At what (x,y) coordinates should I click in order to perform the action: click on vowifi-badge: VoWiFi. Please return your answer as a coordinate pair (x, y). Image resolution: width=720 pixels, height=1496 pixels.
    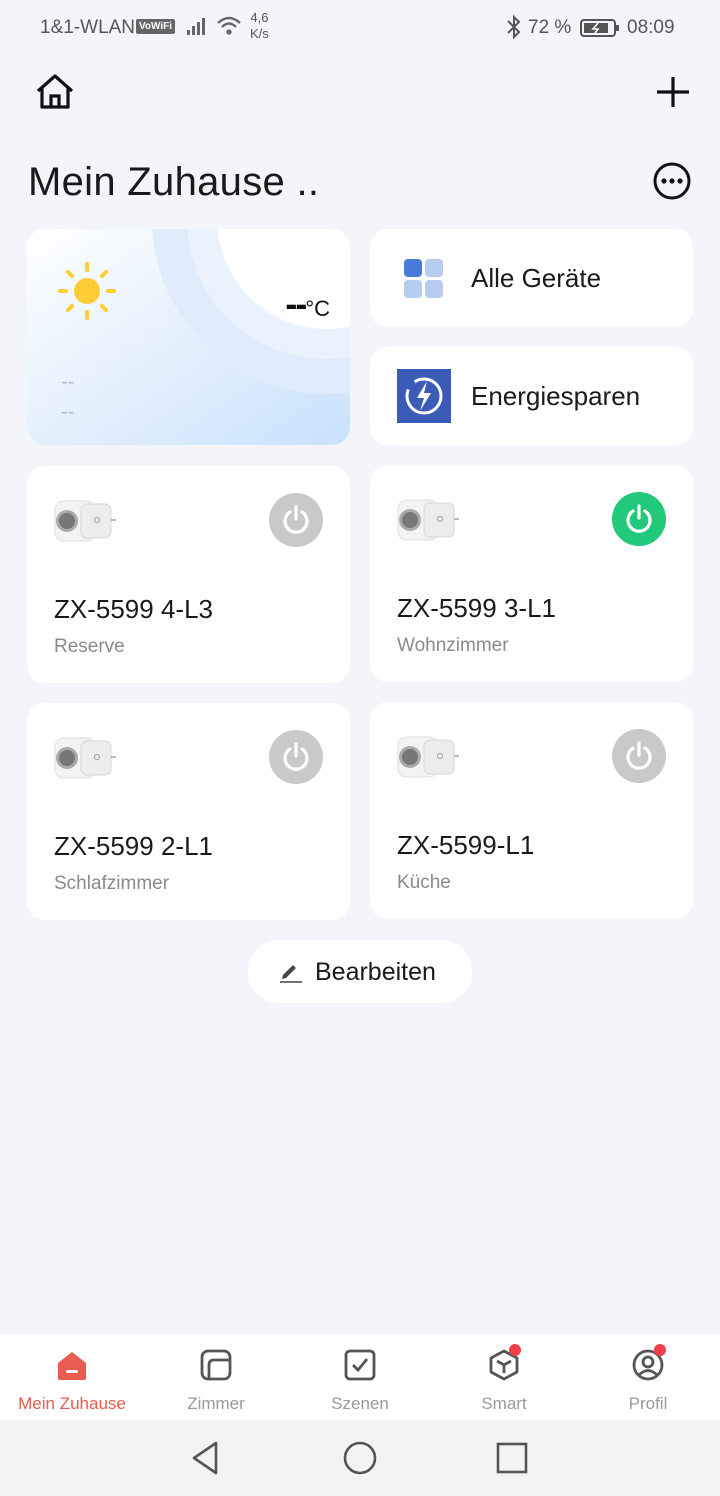
    Looking at the image, I should click on (156, 26).